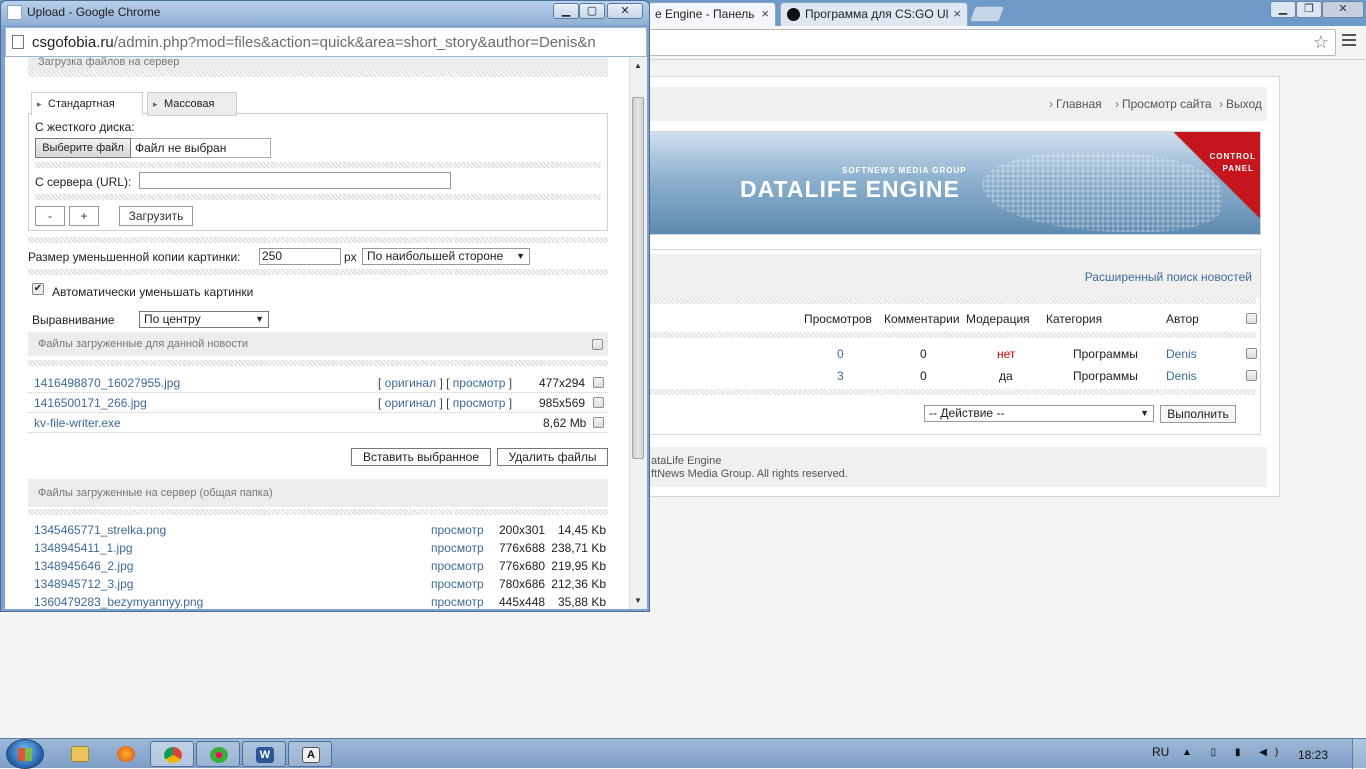  I want to click on file-dimensions: 985x569, so click(562, 403).